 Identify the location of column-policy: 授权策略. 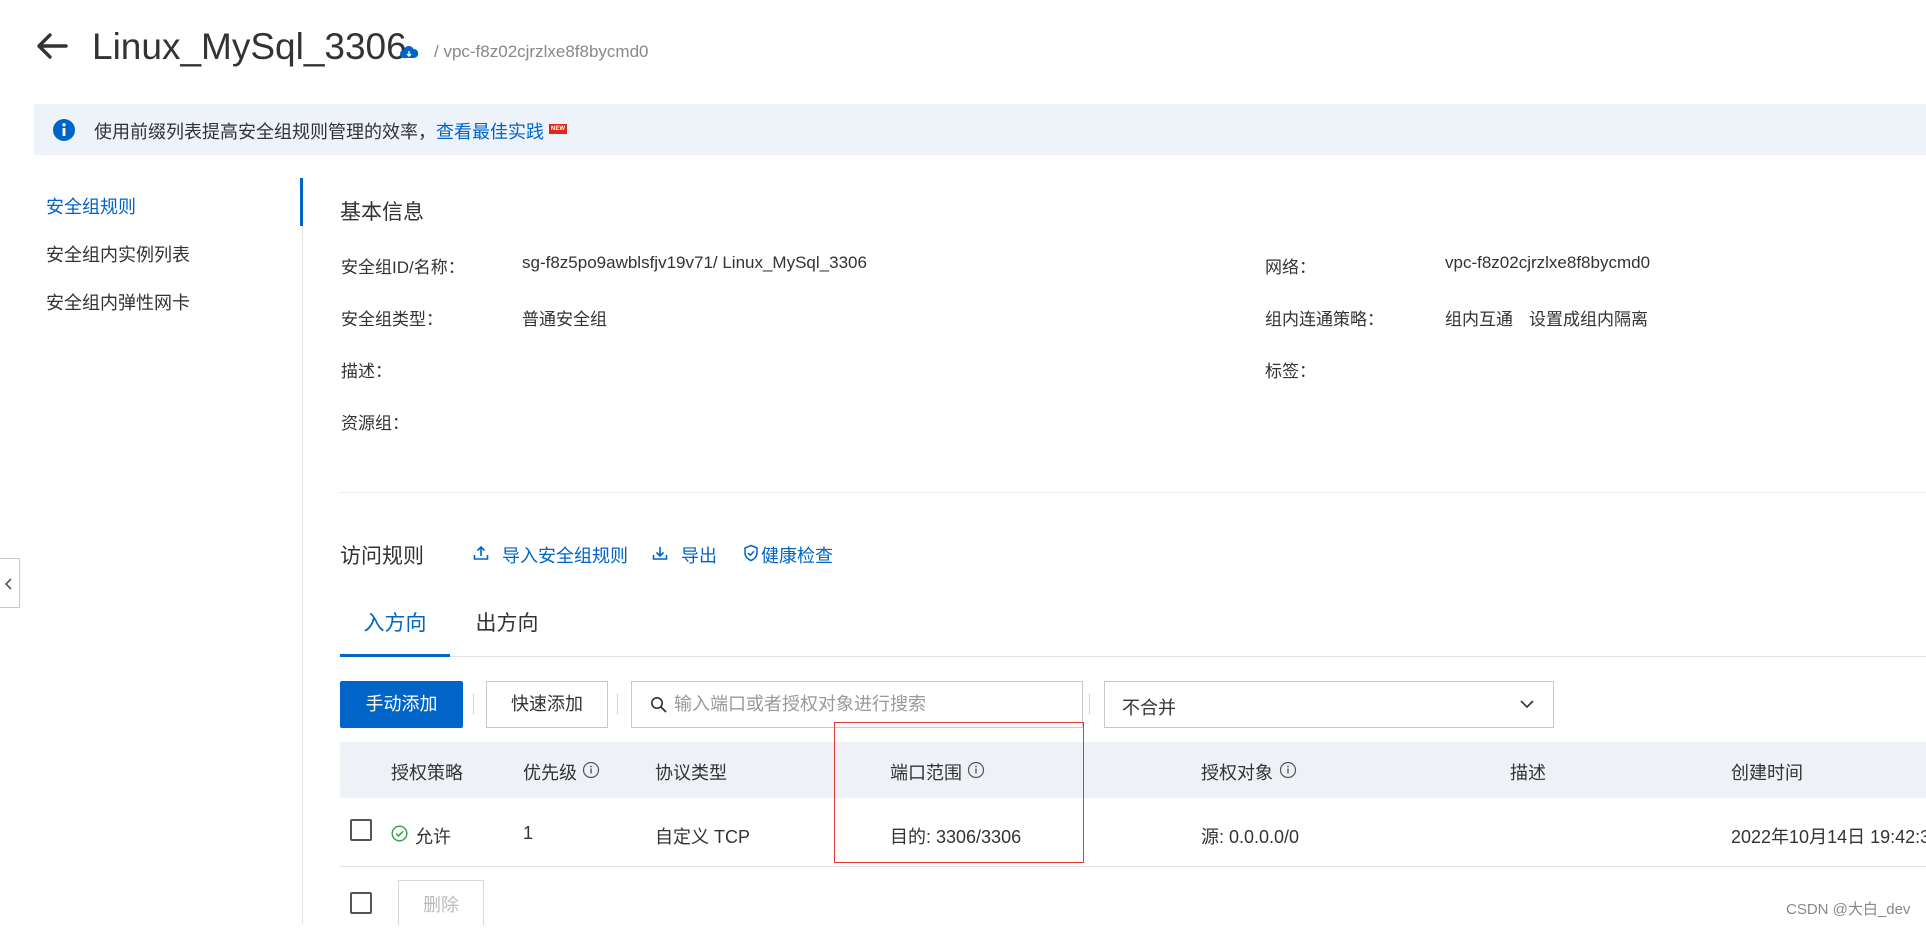
(427, 773).